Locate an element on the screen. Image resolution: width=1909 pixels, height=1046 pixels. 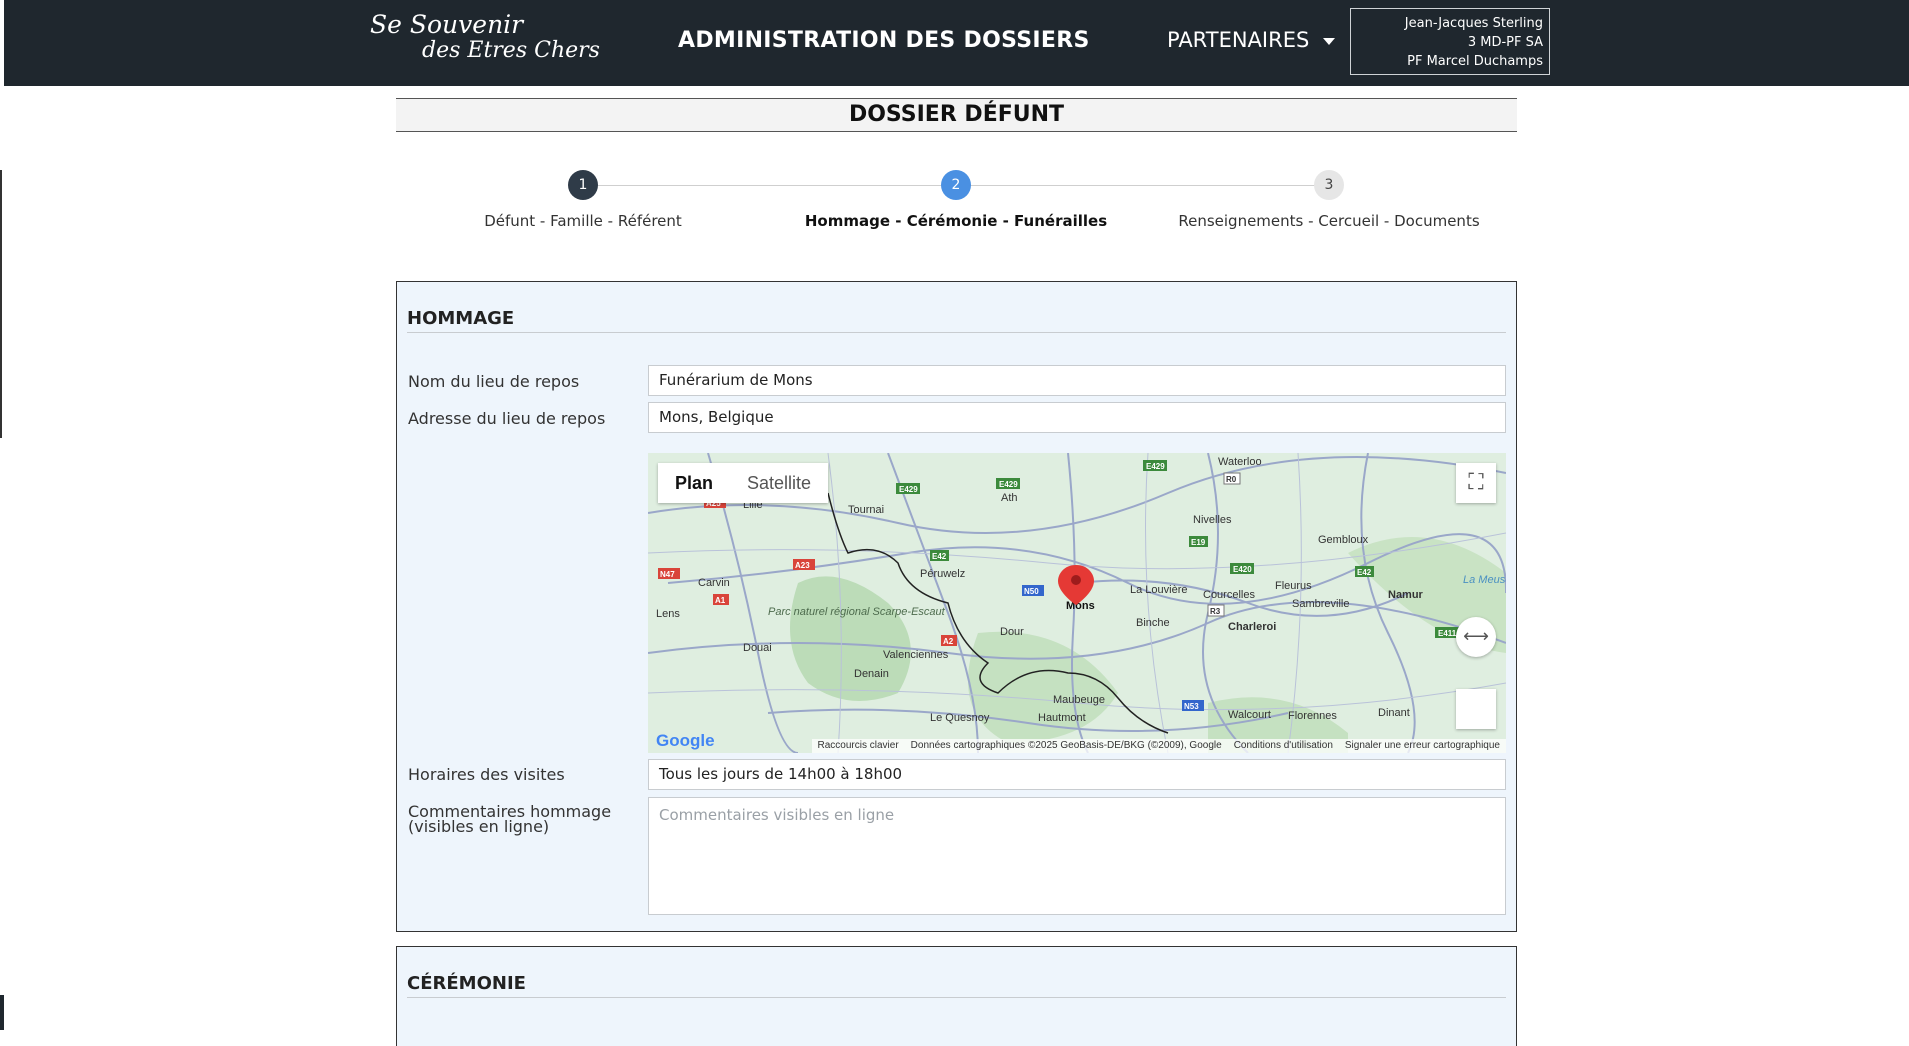
road-e429-c: E429 is located at coordinates (908, 489).